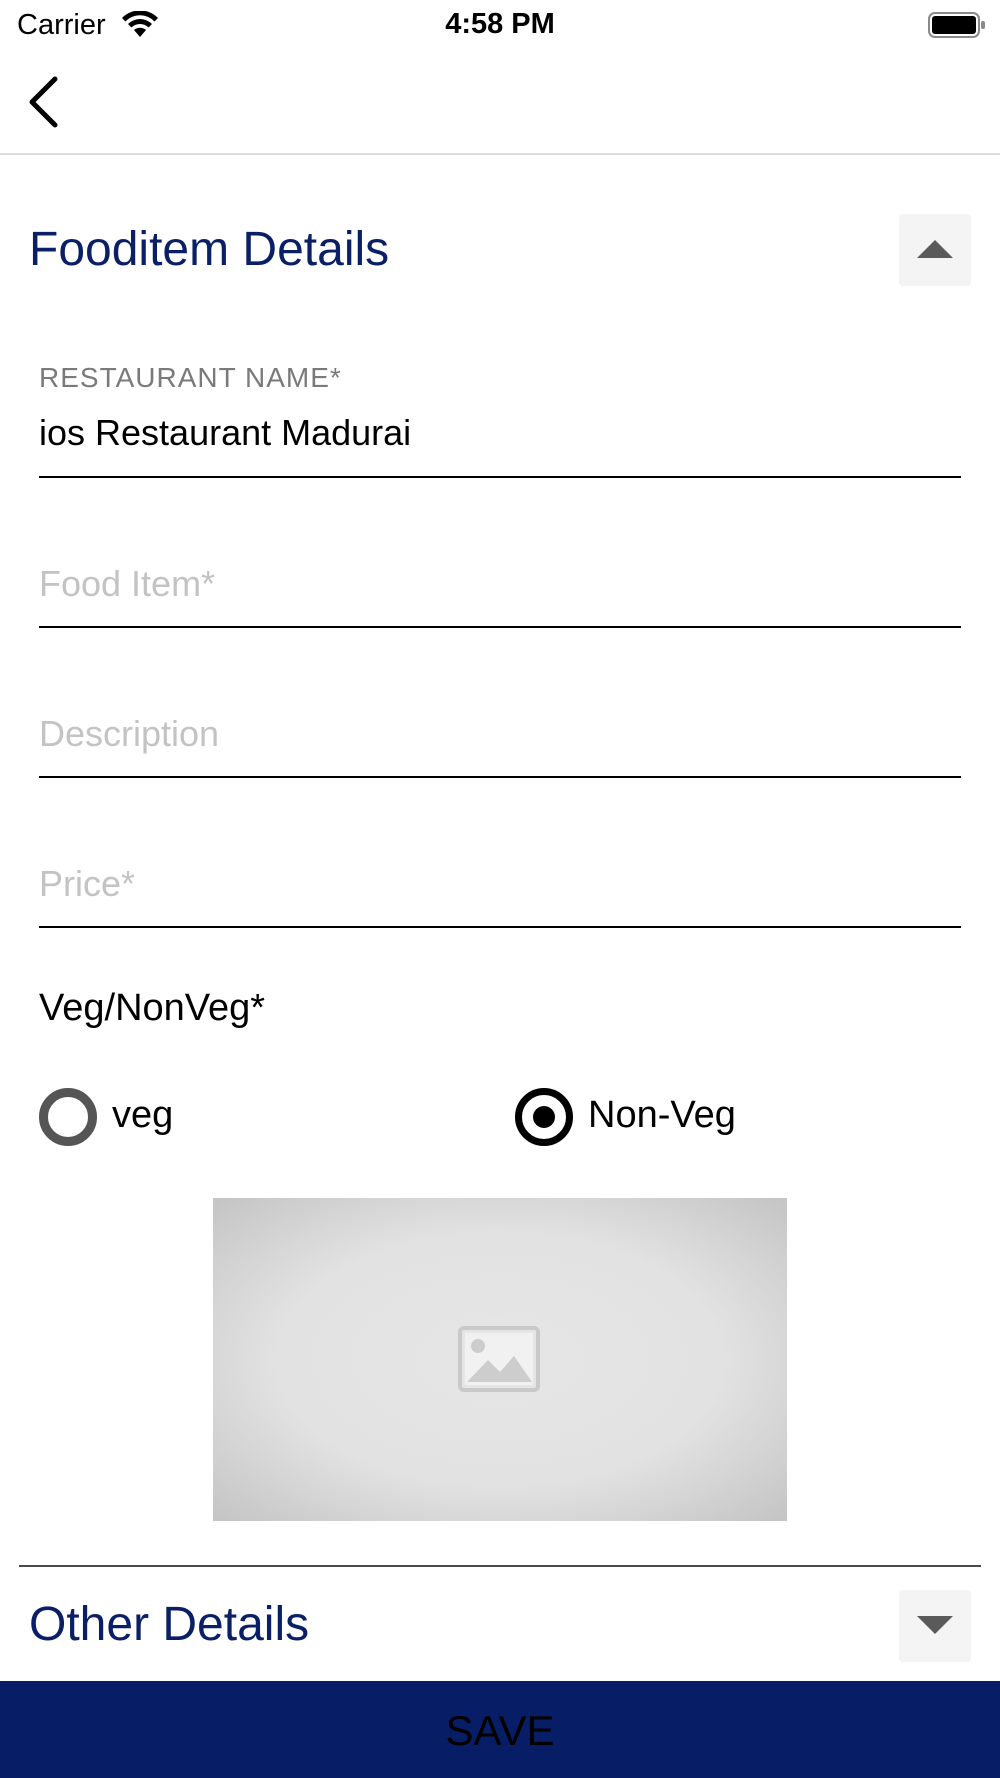 Image resolution: width=1000 pixels, height=1778 pixels. What do you see at coordinates (500, 594) in the screenshot?
I see `food-item-input: Food Item*` at bounding box center [500, 594].